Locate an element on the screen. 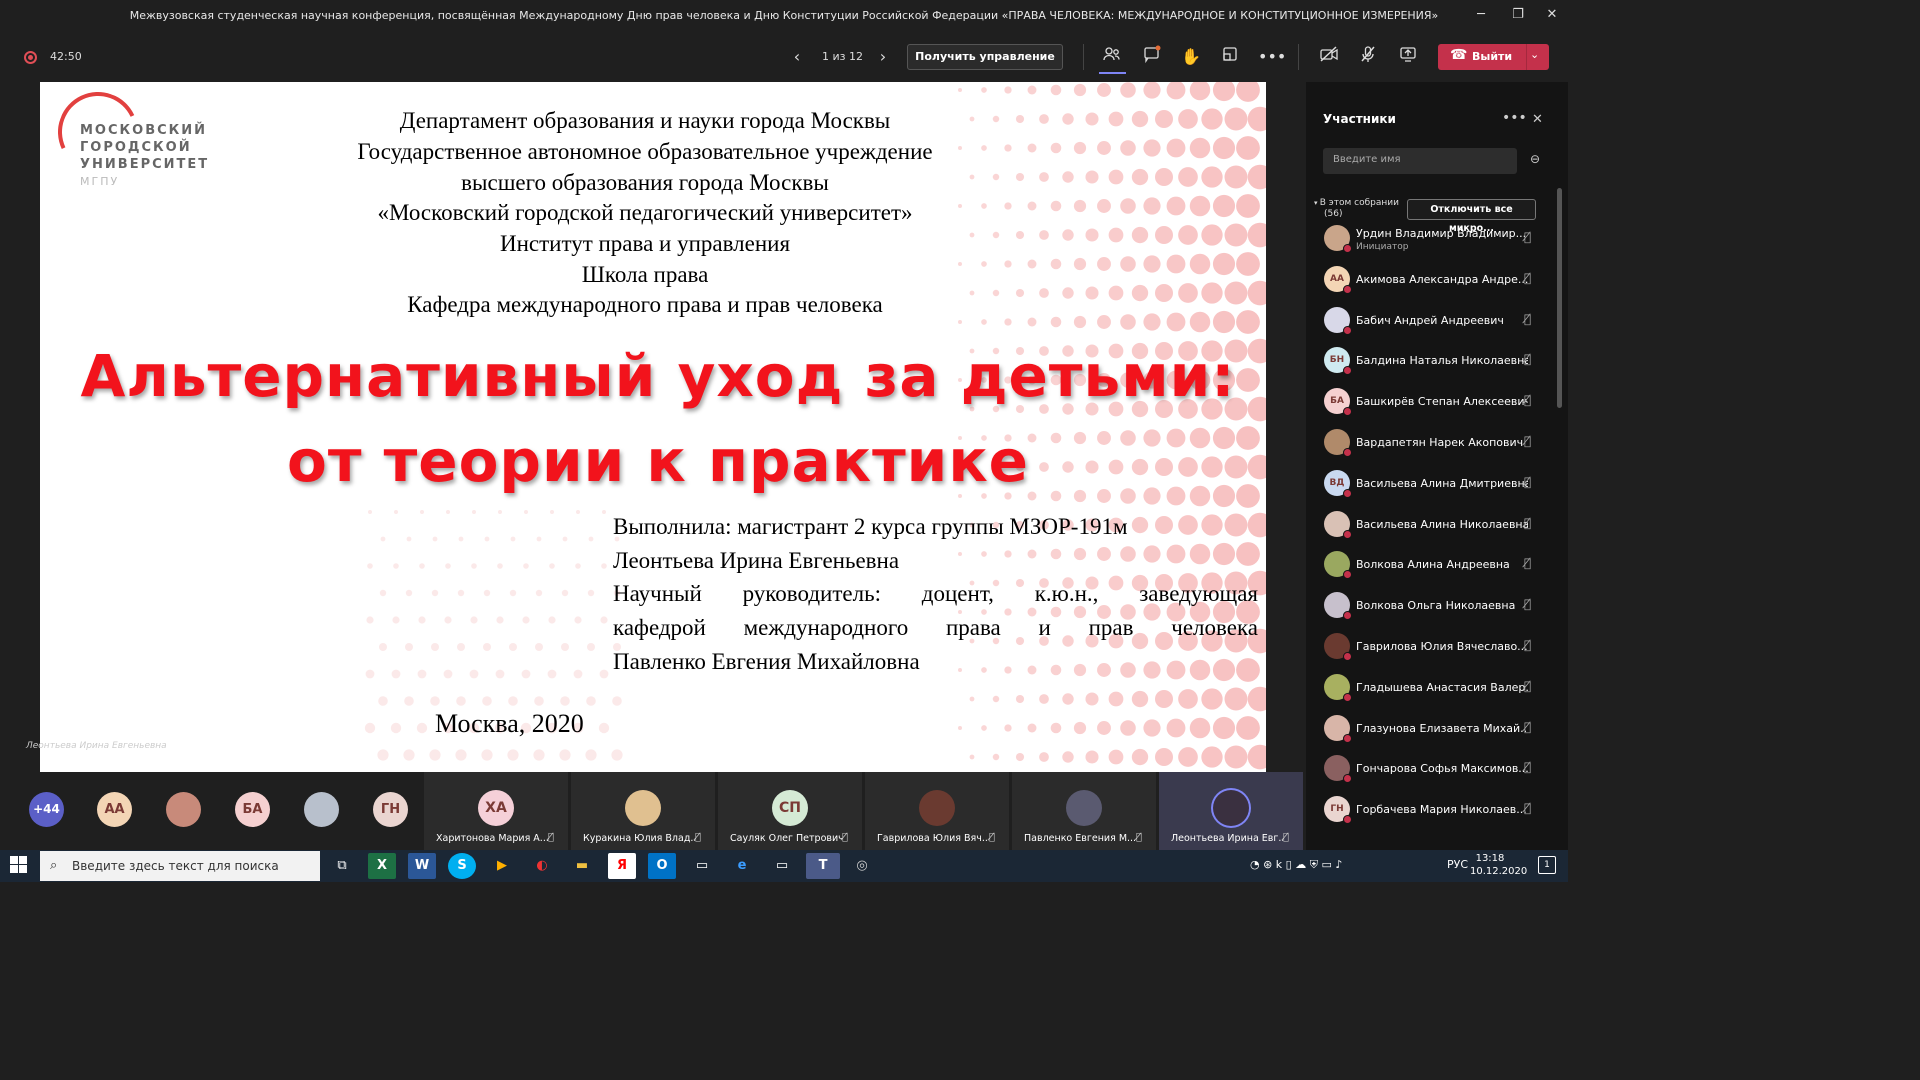 This screenshot has height=1080, width=1920. more-actions-icon: ••• is located at coordinates (1272, 57).